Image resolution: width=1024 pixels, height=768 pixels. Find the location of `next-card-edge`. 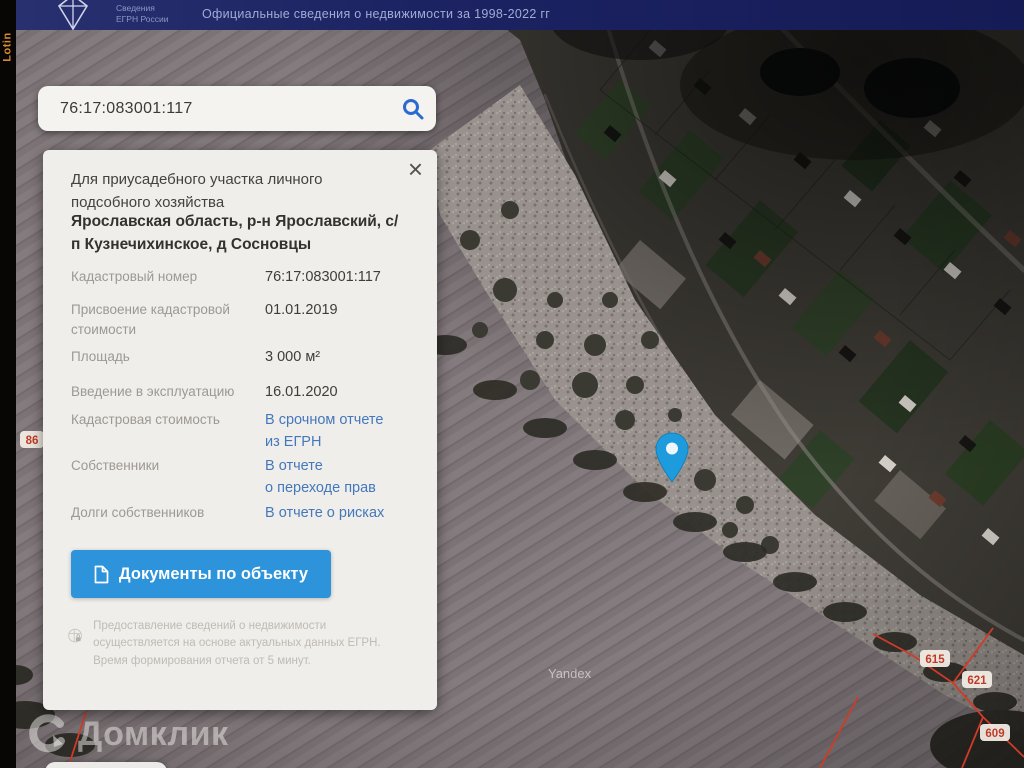

next-card-edge is located at coordinates (106, 765).